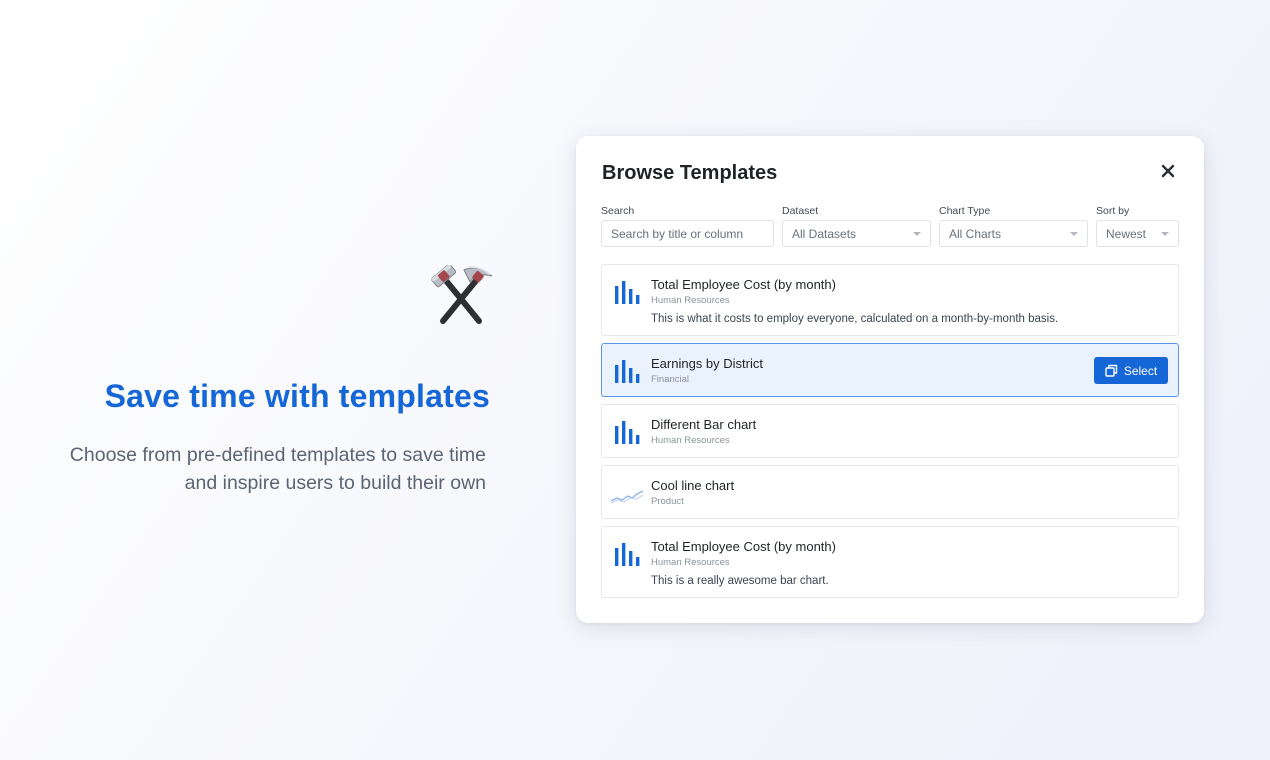  I want to click on template-title: Earnings by District, so click(707, 363).